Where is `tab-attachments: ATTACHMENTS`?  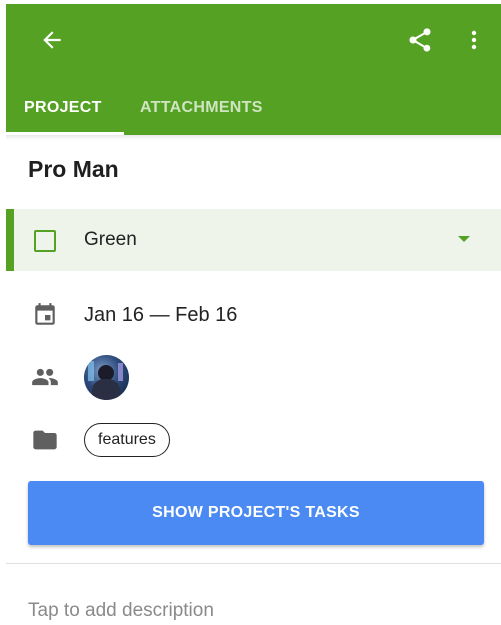 tab-attachments: ATTACHMENTS is located at coordinates (201, 108).